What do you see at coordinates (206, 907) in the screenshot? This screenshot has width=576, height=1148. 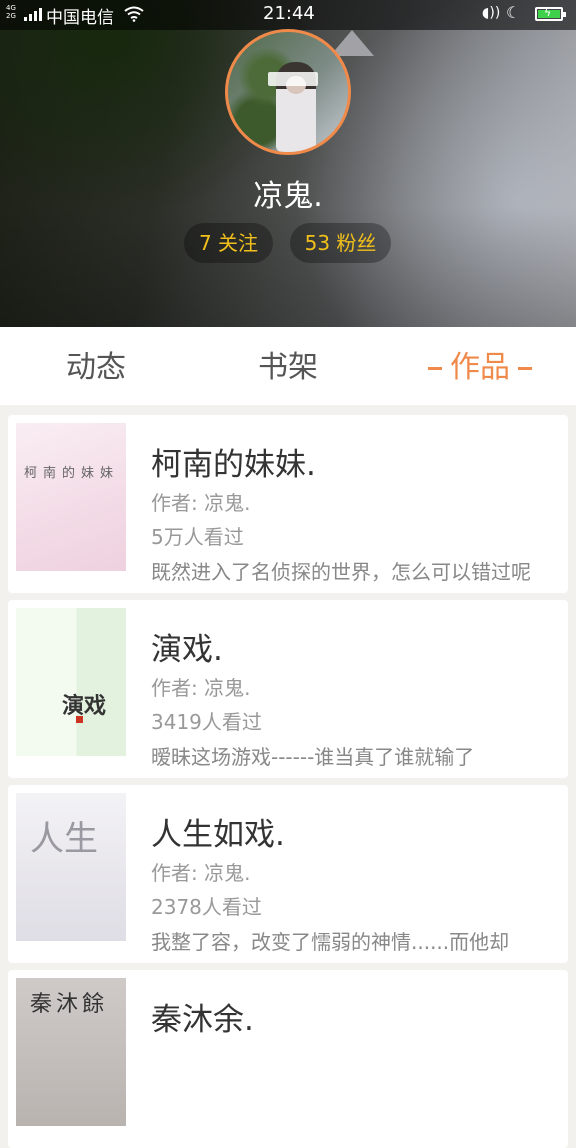 I see `book-views: 2378人看过` at bounding box center [206, 907].